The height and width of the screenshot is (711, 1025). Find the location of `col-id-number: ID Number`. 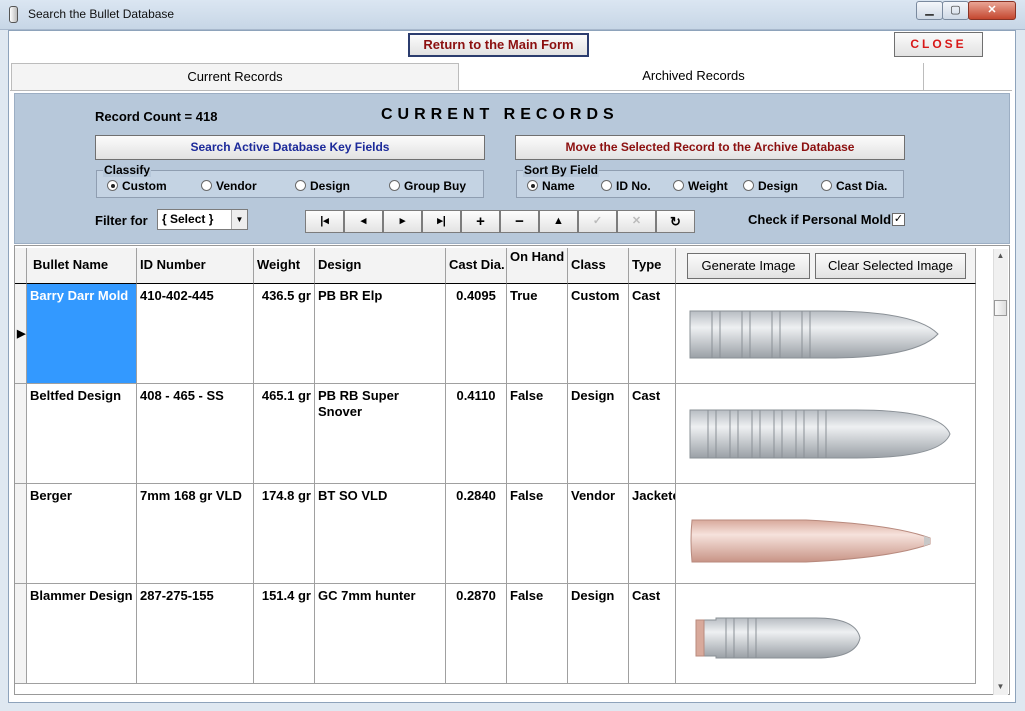

col-id-number: ID Number is located at coordinates (195, 266).